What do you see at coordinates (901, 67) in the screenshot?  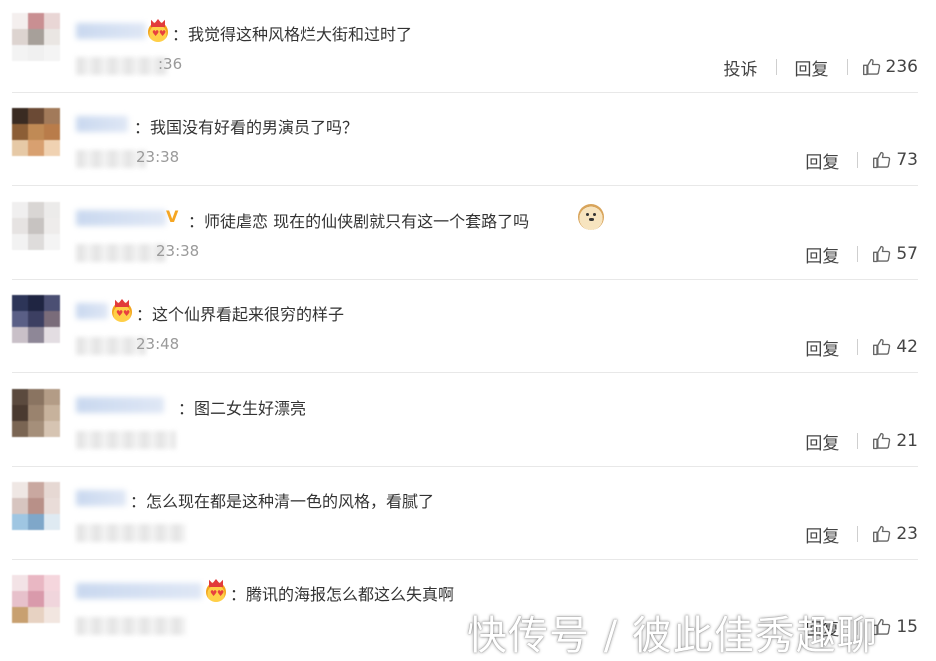 I see `like-count: 236` at bounding box center [901, 67].